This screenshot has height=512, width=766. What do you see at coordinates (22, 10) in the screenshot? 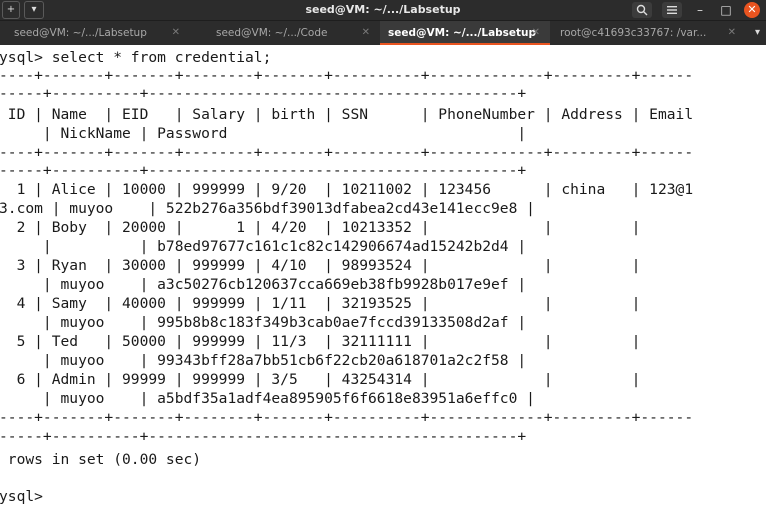
I see `titlebar-left-controls: + ▾` at bounding box center [22, 10].